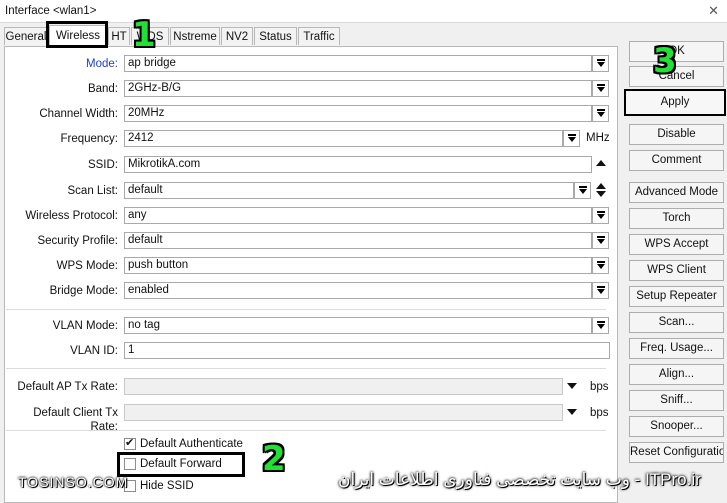  What do you see at coordinates (358, 215) in the screenshot?
I see `wireless-protocol-select: any` at bounding box center [358, 215].